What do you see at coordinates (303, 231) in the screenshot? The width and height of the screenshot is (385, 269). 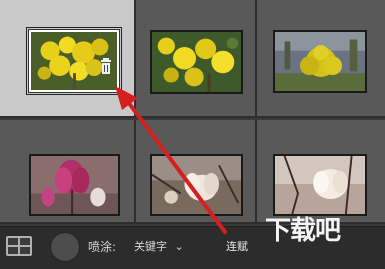 I see `watermark-text: 下载吧` at bounding box center [303, 231].